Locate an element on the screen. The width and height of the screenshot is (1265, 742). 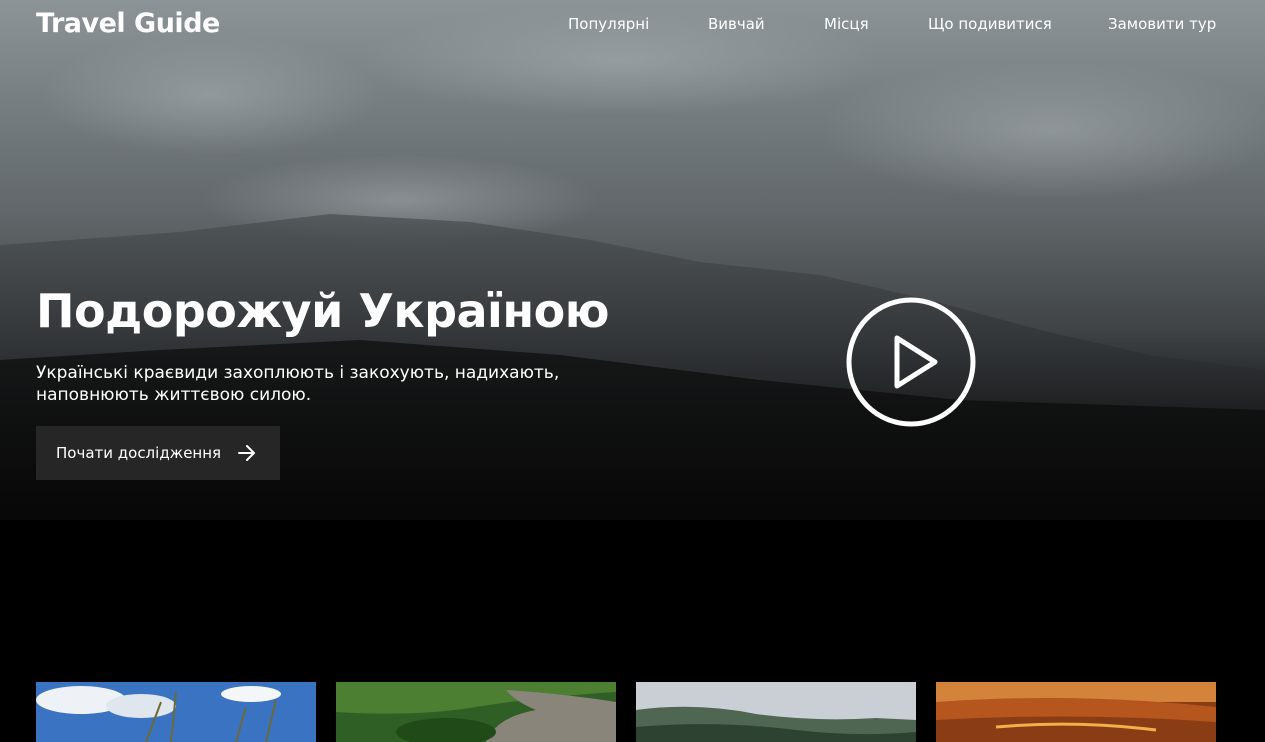
nav-item-book-tour: Замовити тур is located at coordinates (1162, 24).